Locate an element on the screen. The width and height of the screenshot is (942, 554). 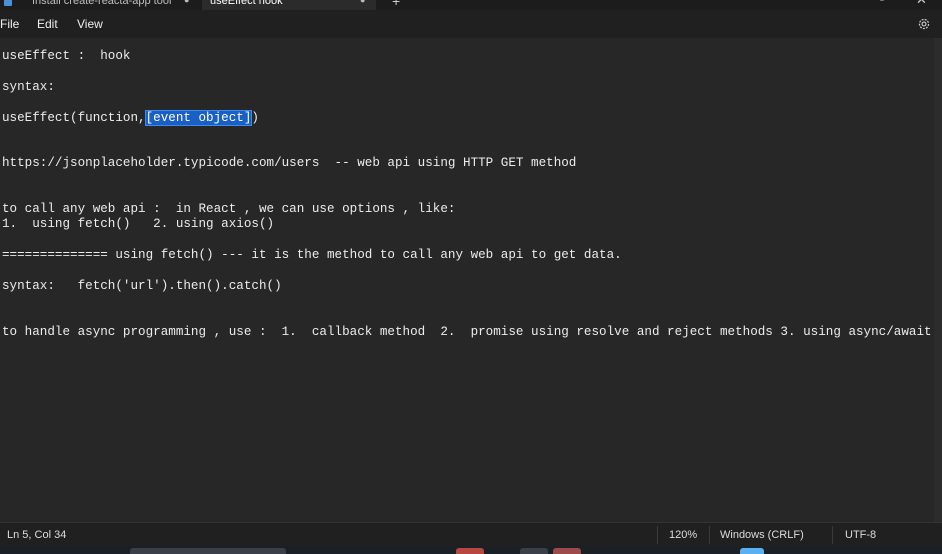
editor-text: useEffect(function, is located at coordinates (74, 118).